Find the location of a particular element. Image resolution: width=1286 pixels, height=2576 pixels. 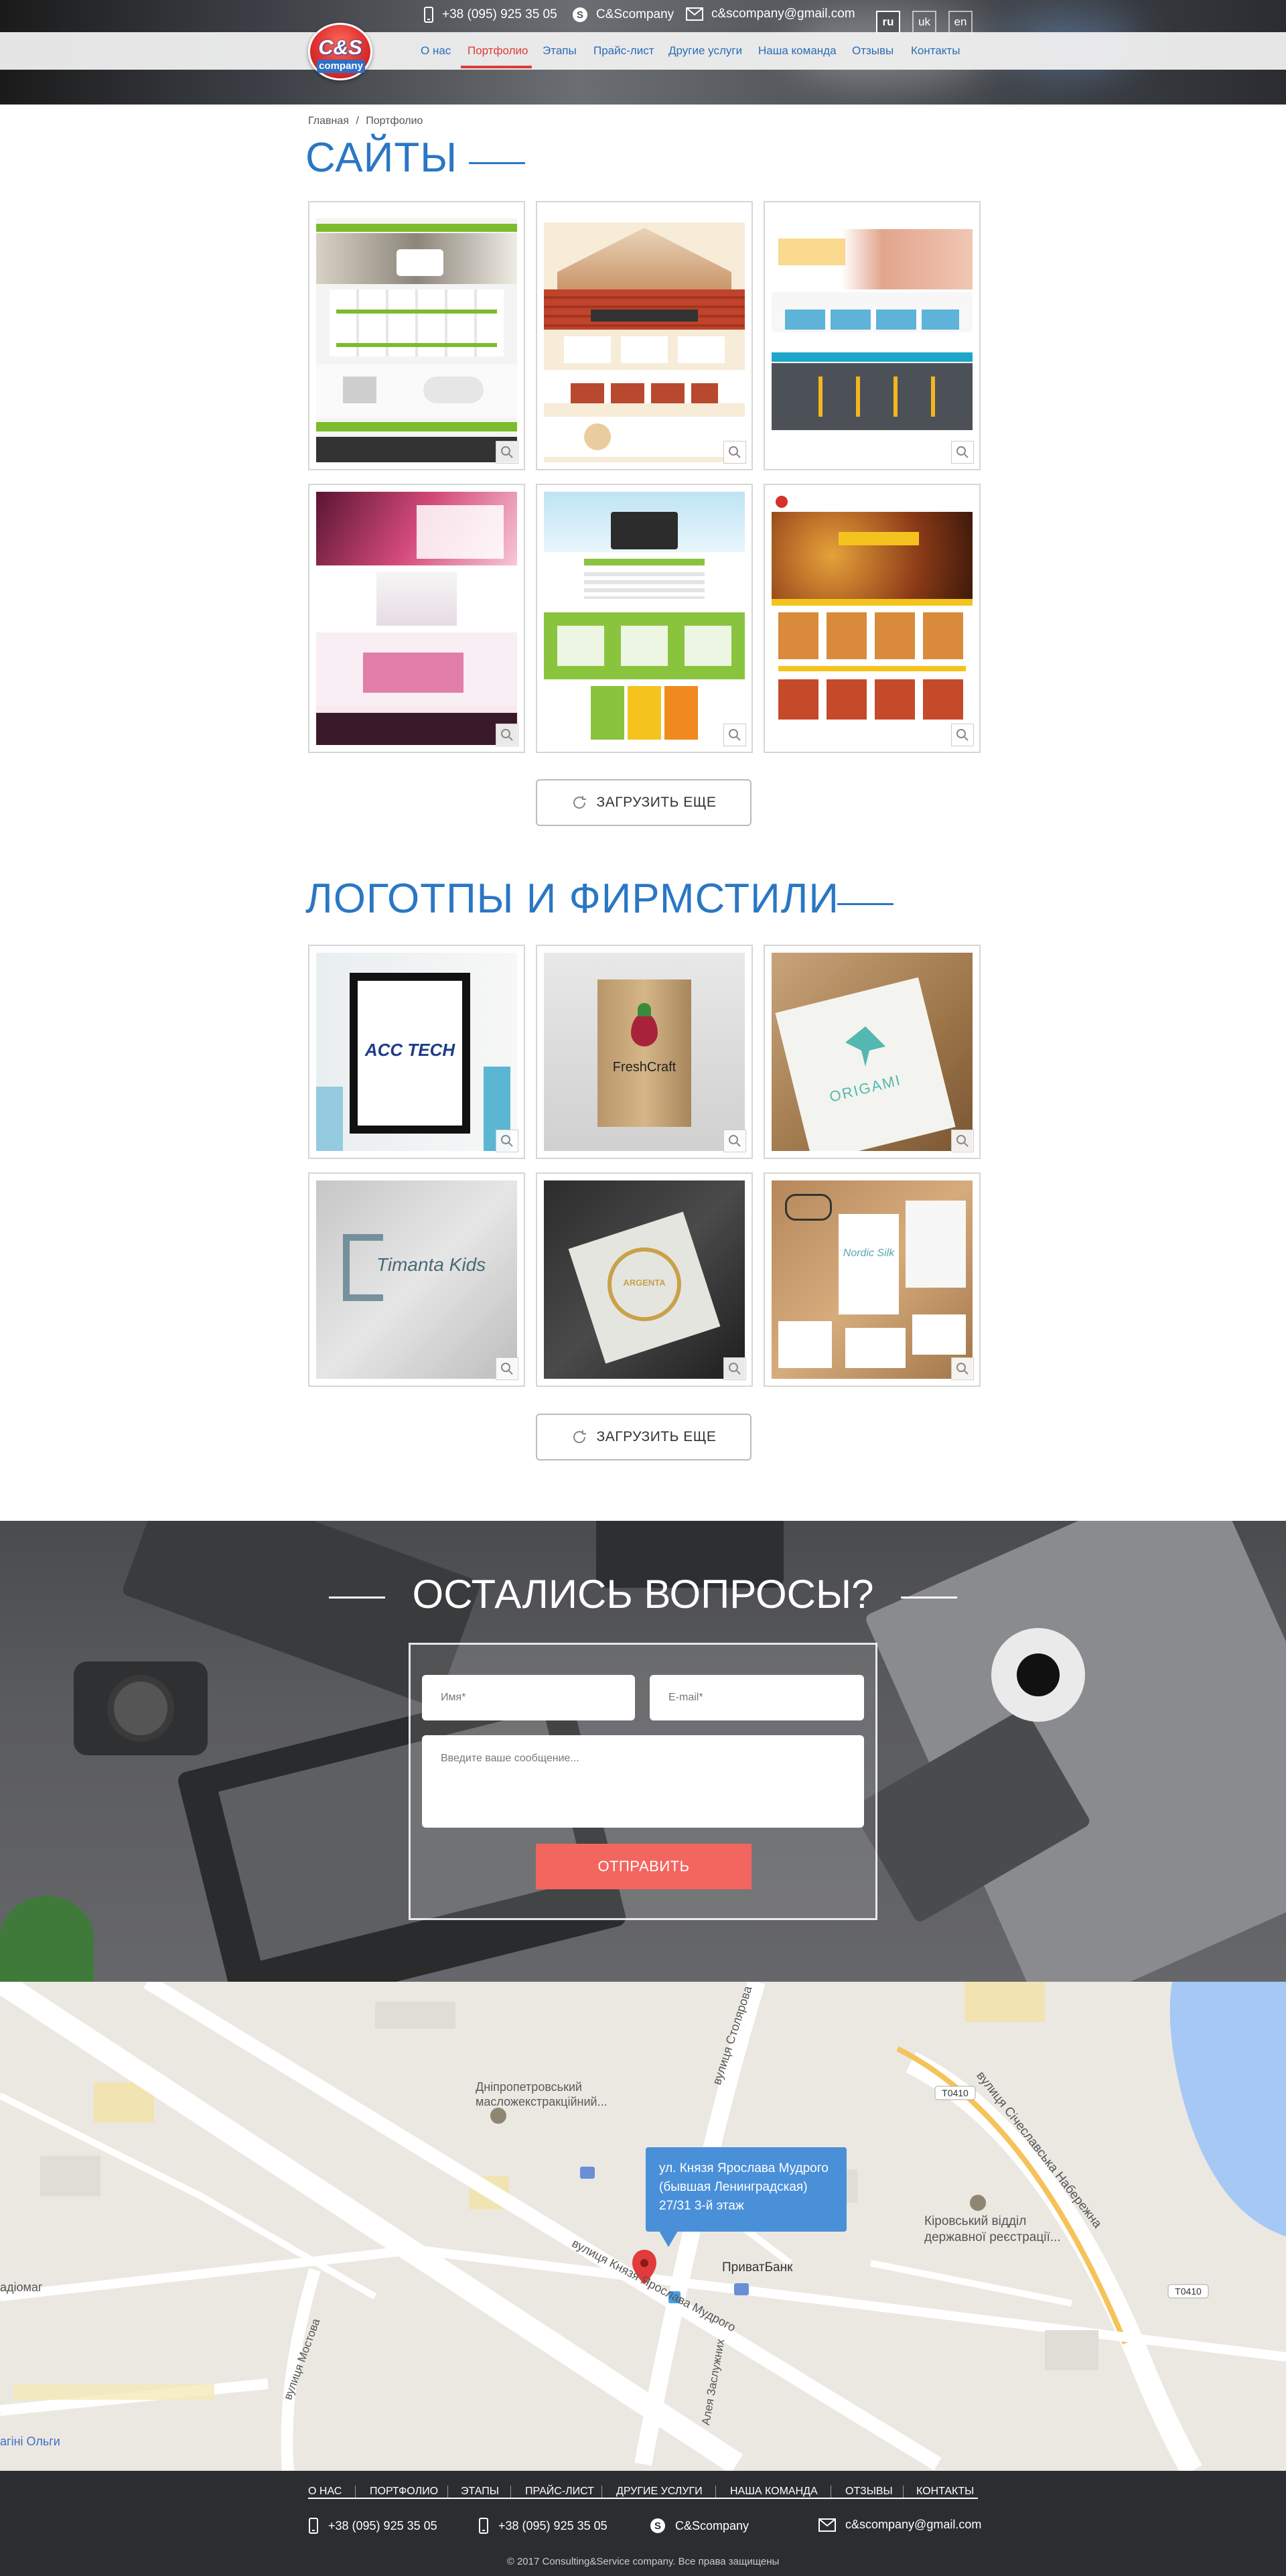

logos-title-dash is located at coordinates (865, 904).